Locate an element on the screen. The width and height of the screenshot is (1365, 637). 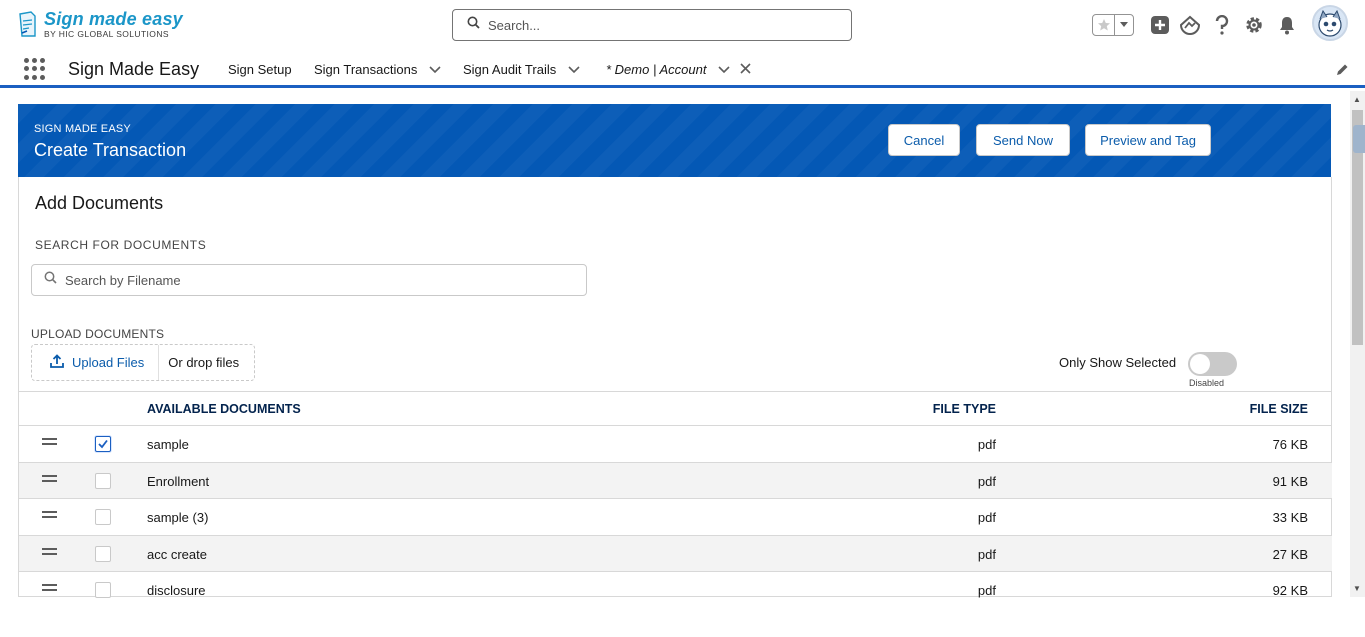
filename-search-box is located at coordinates (309, 280).